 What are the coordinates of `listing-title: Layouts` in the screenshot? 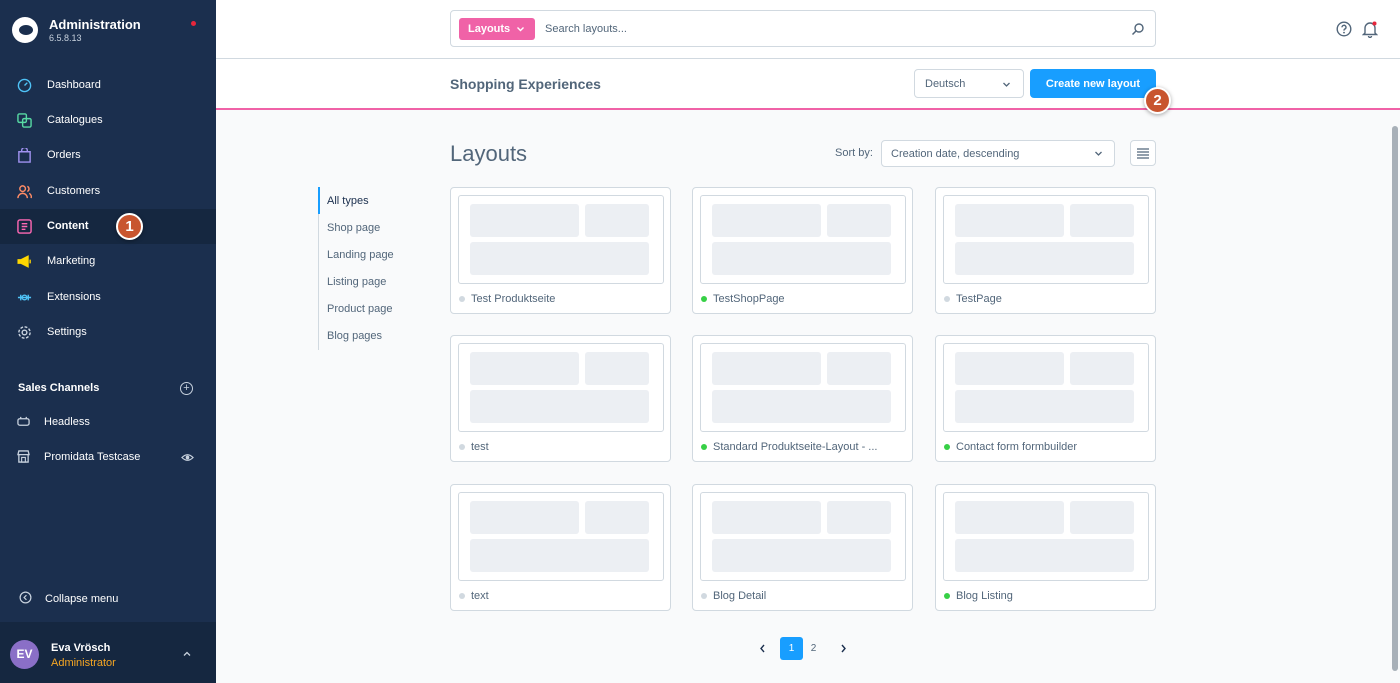 It's located at (489, 153).